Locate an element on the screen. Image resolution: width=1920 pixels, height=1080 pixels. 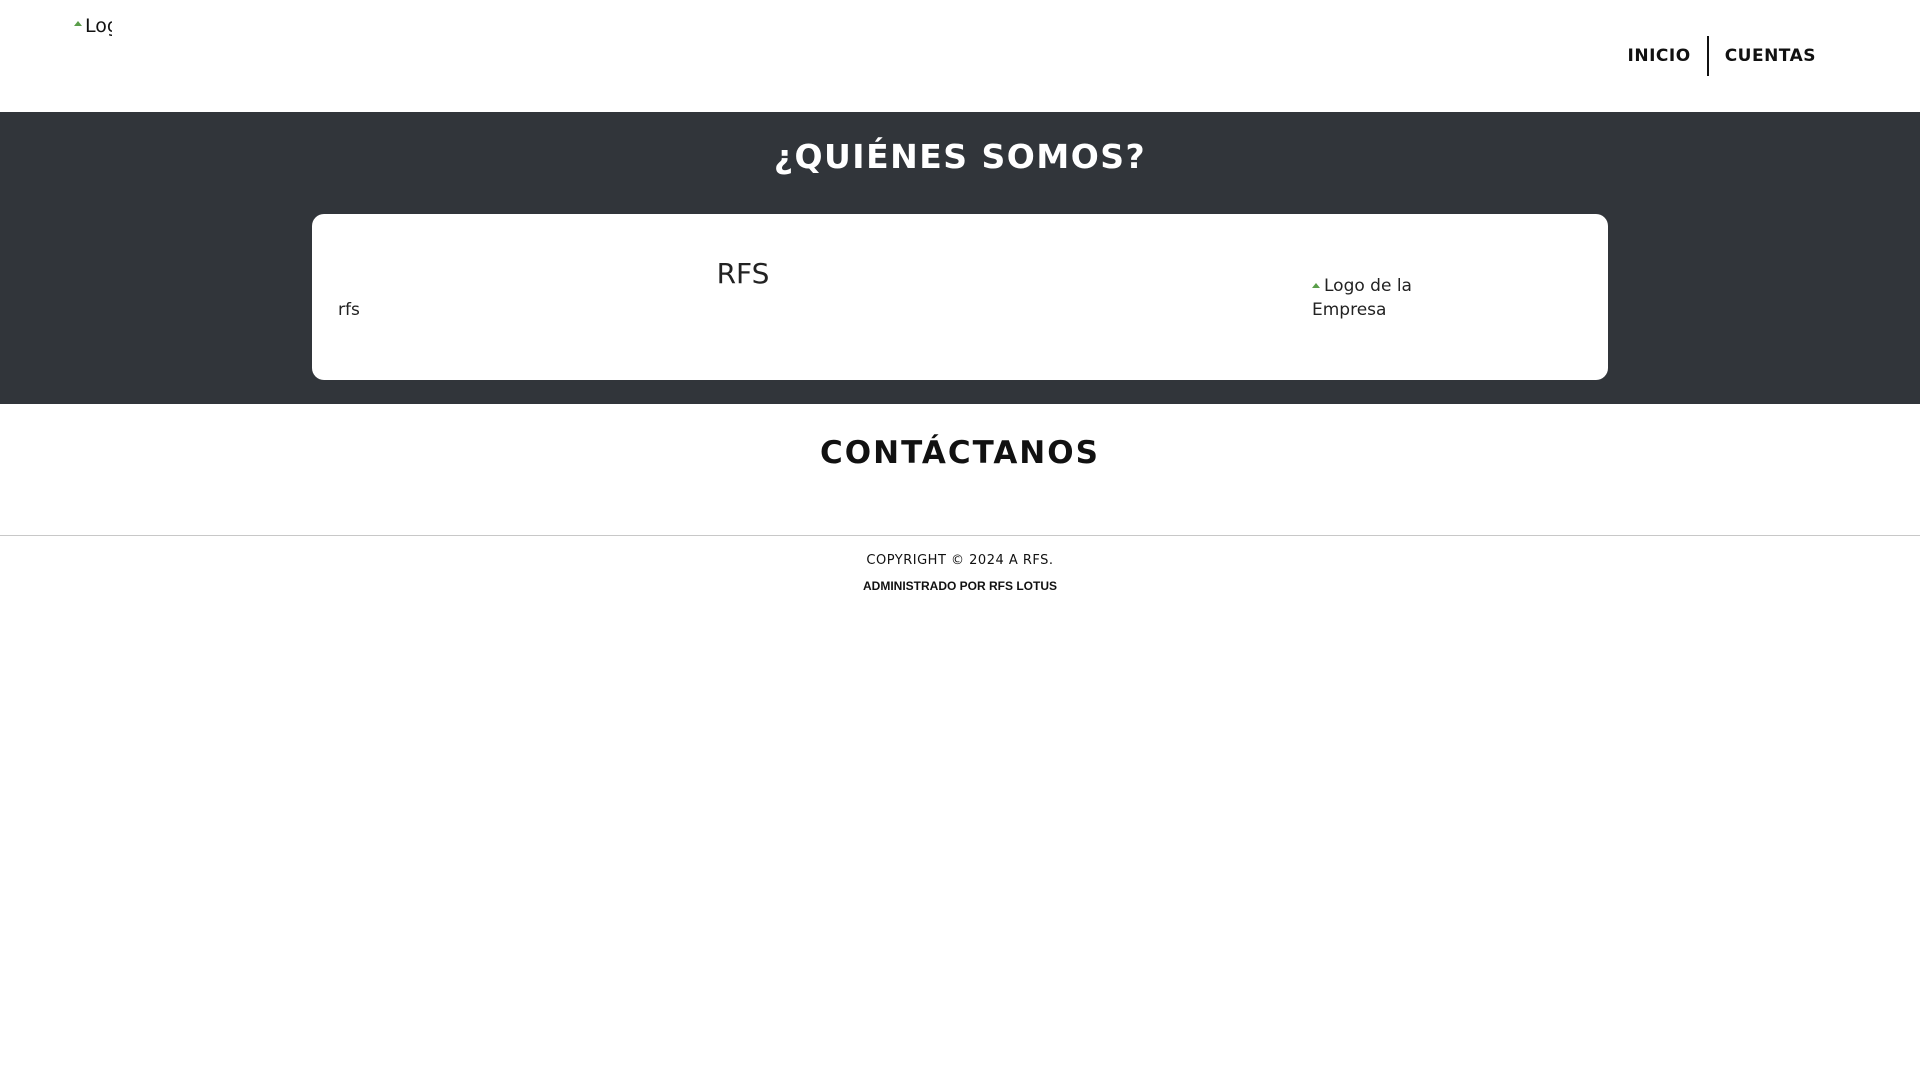
footer-divider is located at coordinates (960, 535).